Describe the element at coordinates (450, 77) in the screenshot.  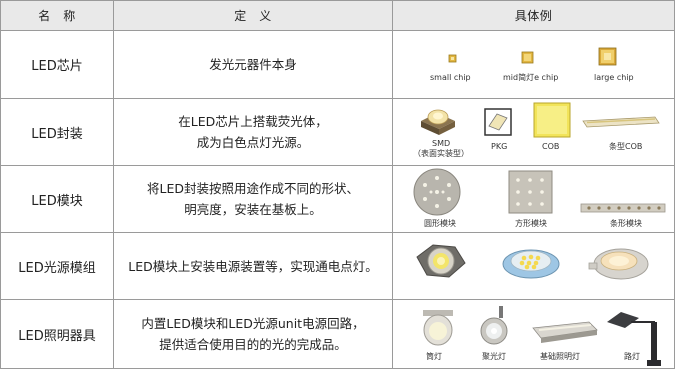
I see `caption-small-chip: small chip` at that location.